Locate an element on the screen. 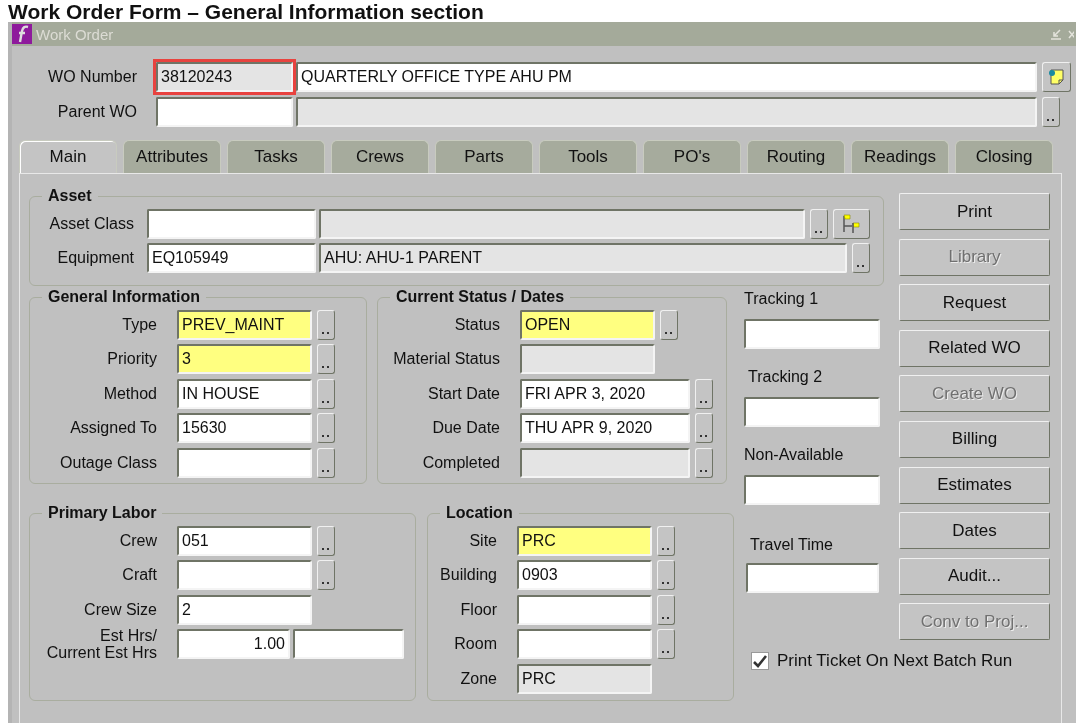 The image size is (1076, 723). tab: Tools is located at coordinates (588, 156).